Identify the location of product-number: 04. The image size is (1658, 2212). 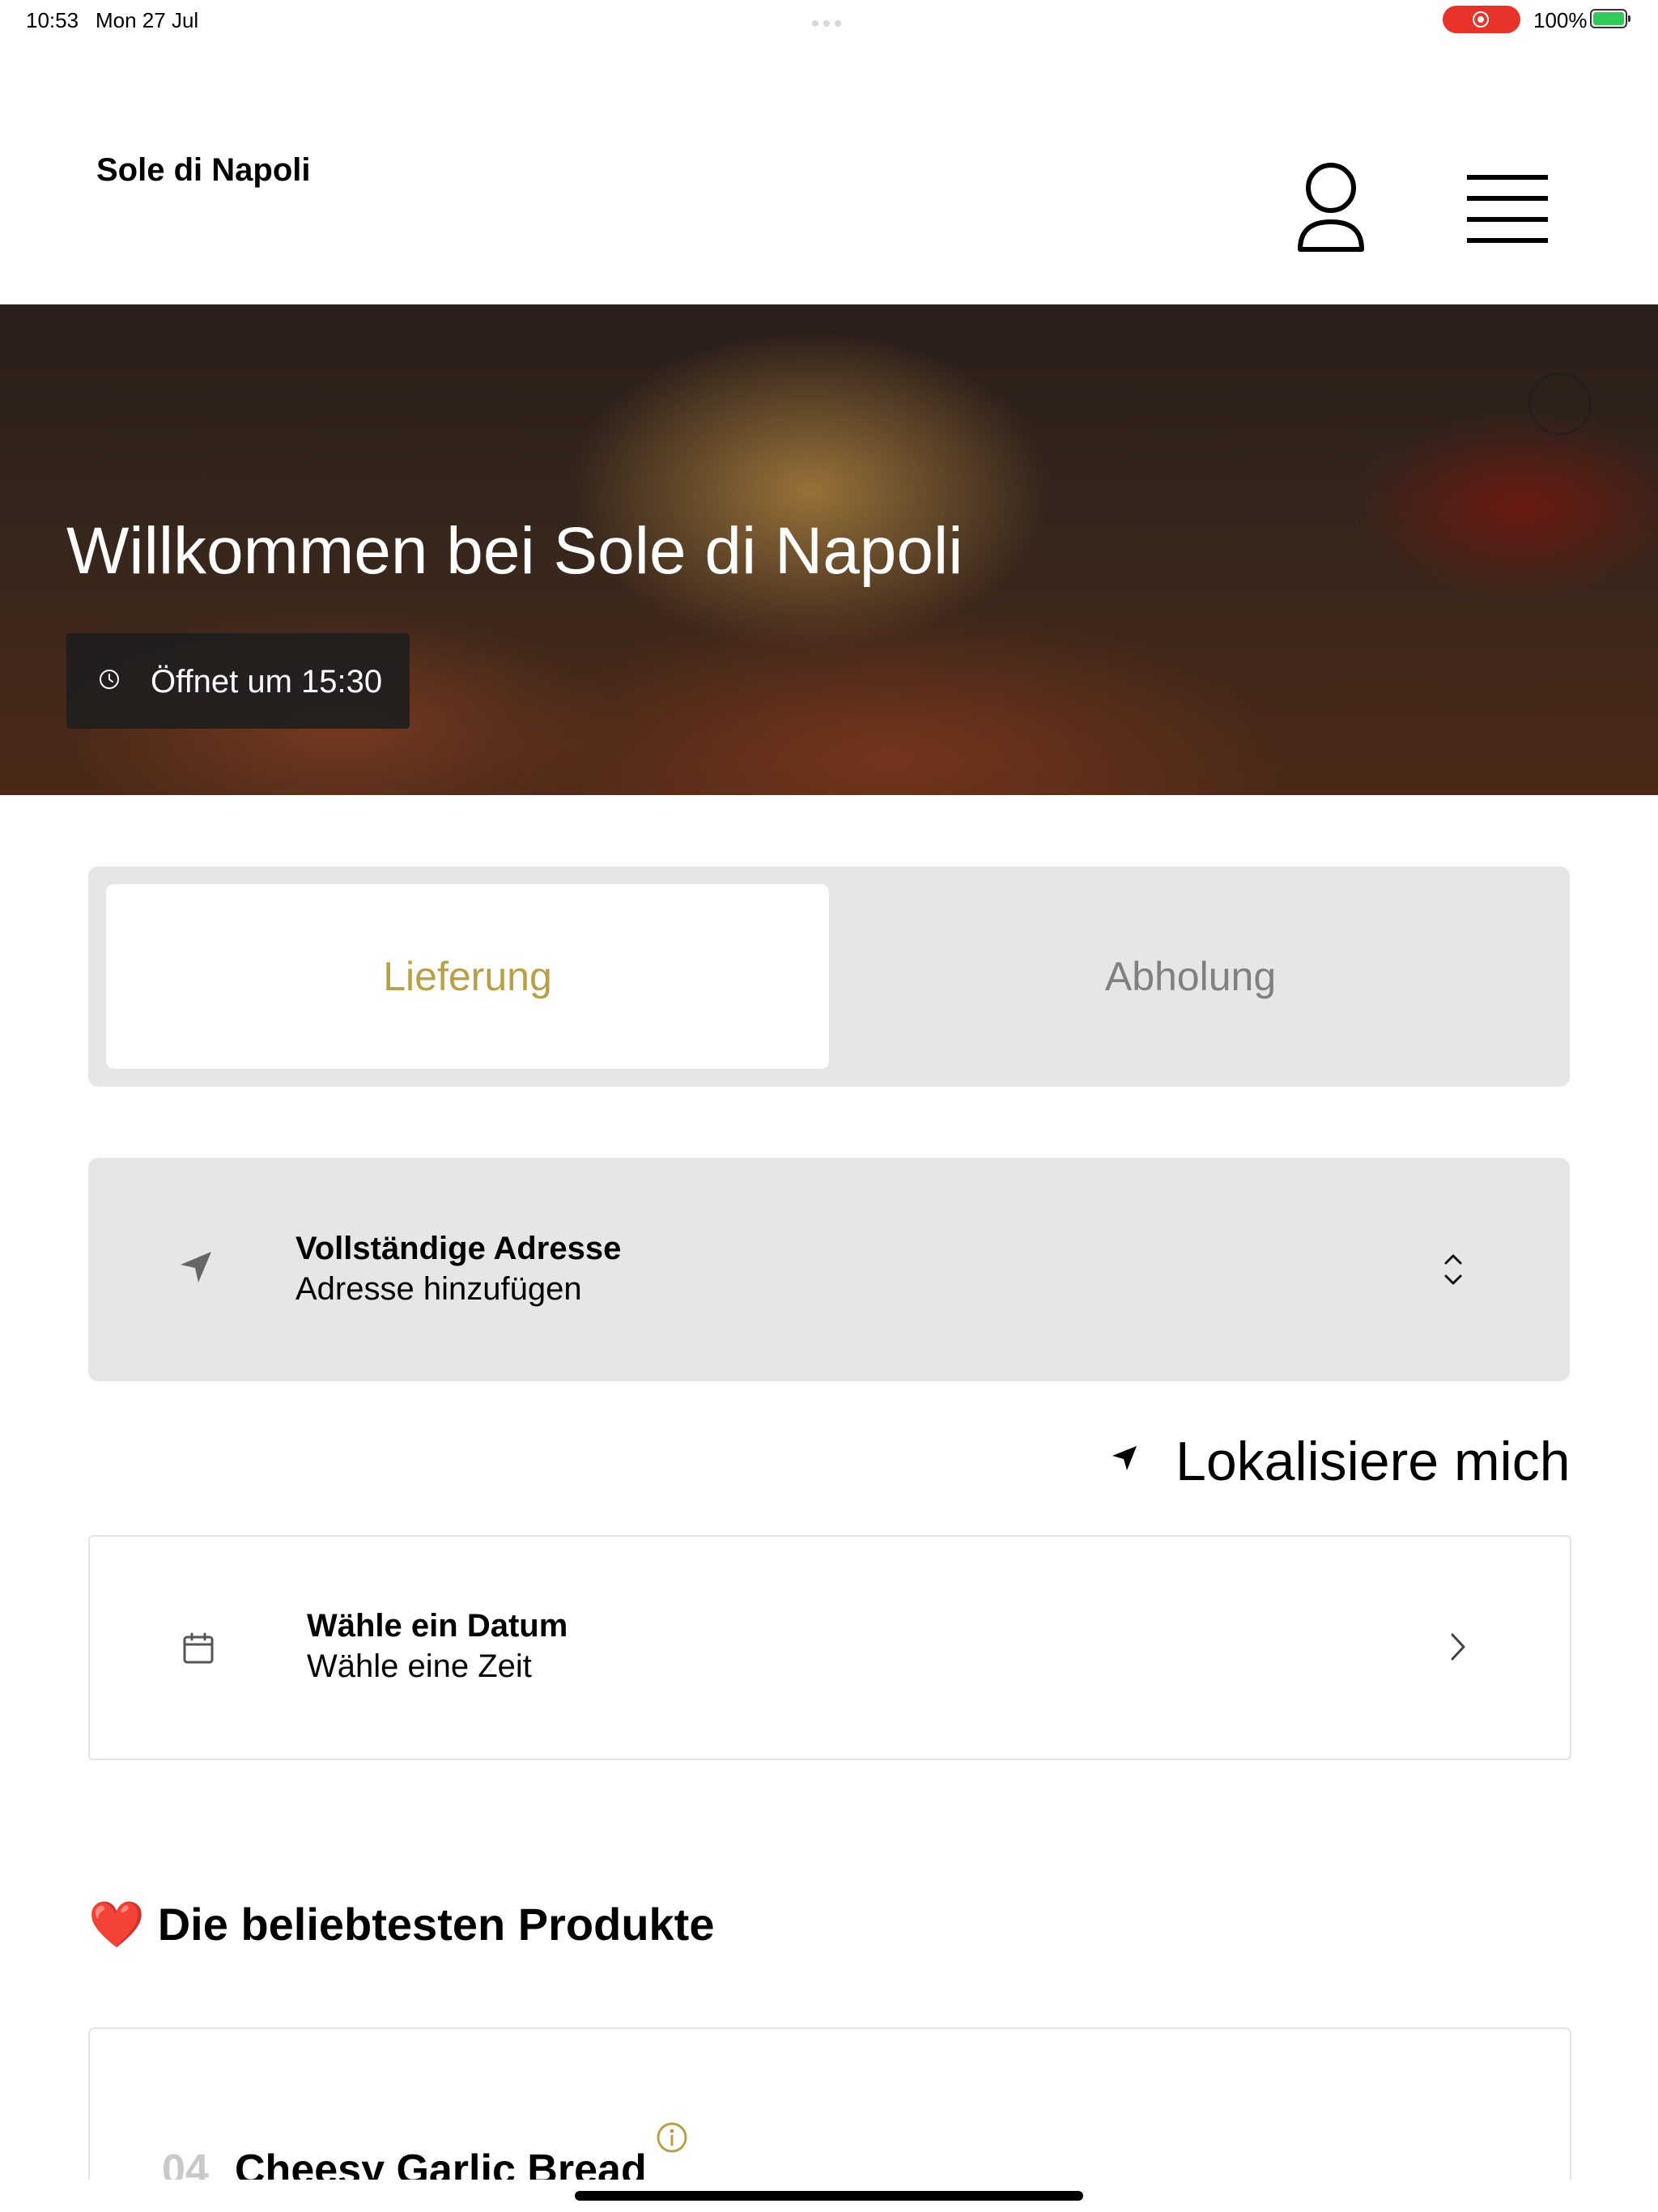
(185, 2163).